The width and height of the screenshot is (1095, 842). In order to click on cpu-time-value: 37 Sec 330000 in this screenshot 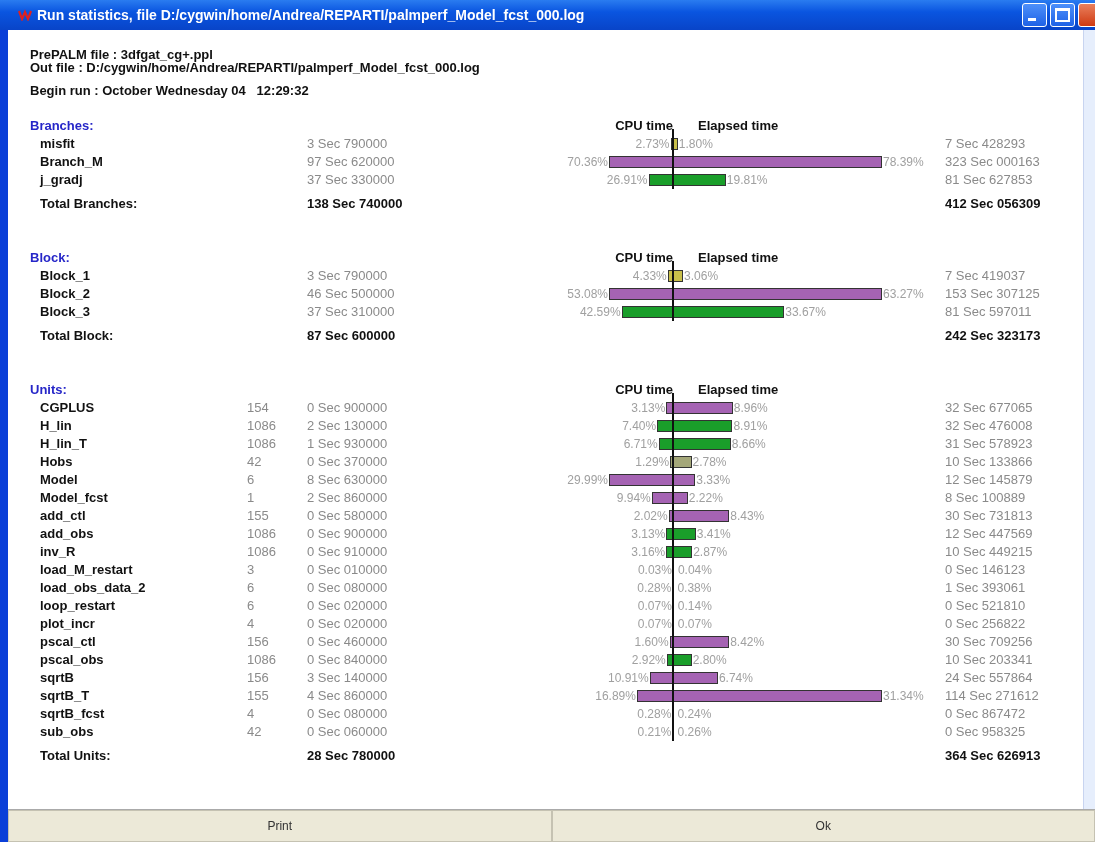, I will do `click(351, 180)`.